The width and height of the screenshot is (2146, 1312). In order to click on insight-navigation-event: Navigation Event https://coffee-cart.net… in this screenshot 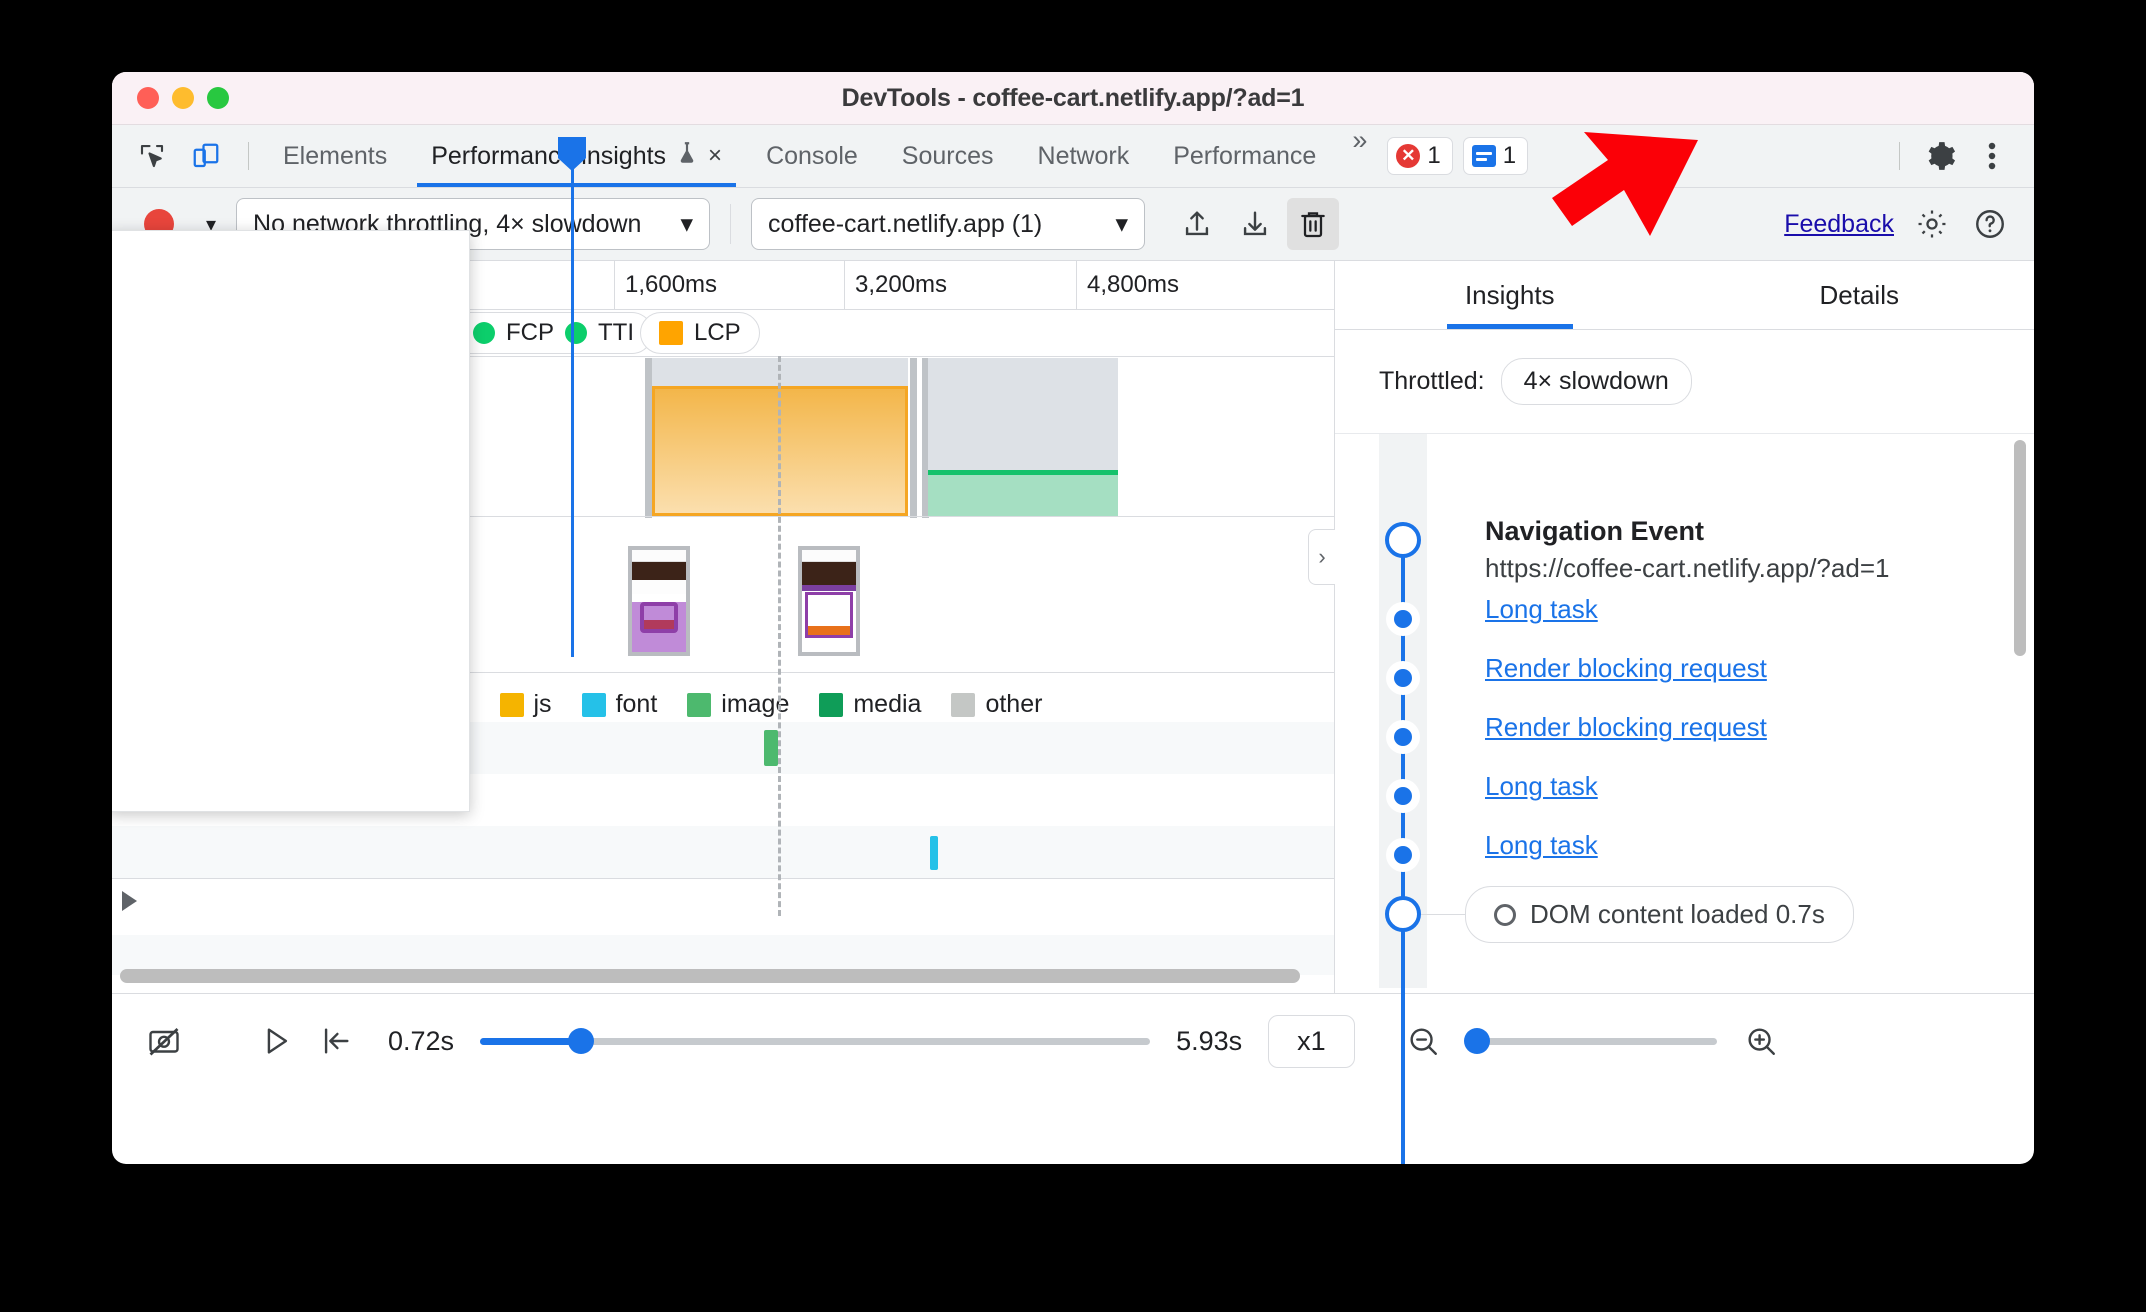, I will do `click(1744, 550)`.